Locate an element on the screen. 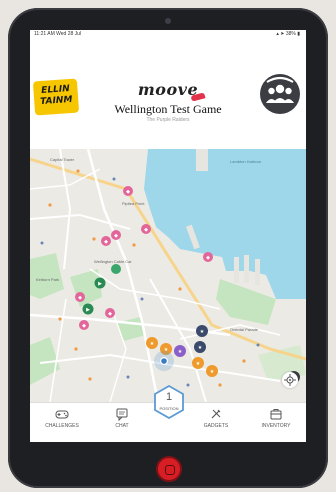 The image size is (336, 492). tab-inventory: INVENTORY is located at coordinates (276, 424).